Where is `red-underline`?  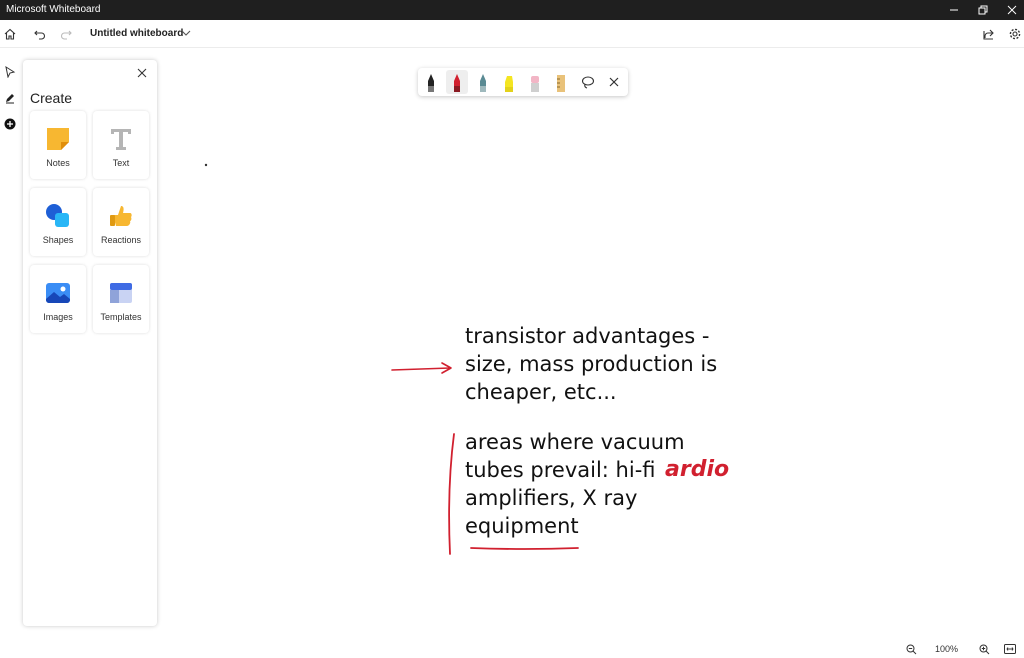
red-underline is located at coordinates (524, 548).